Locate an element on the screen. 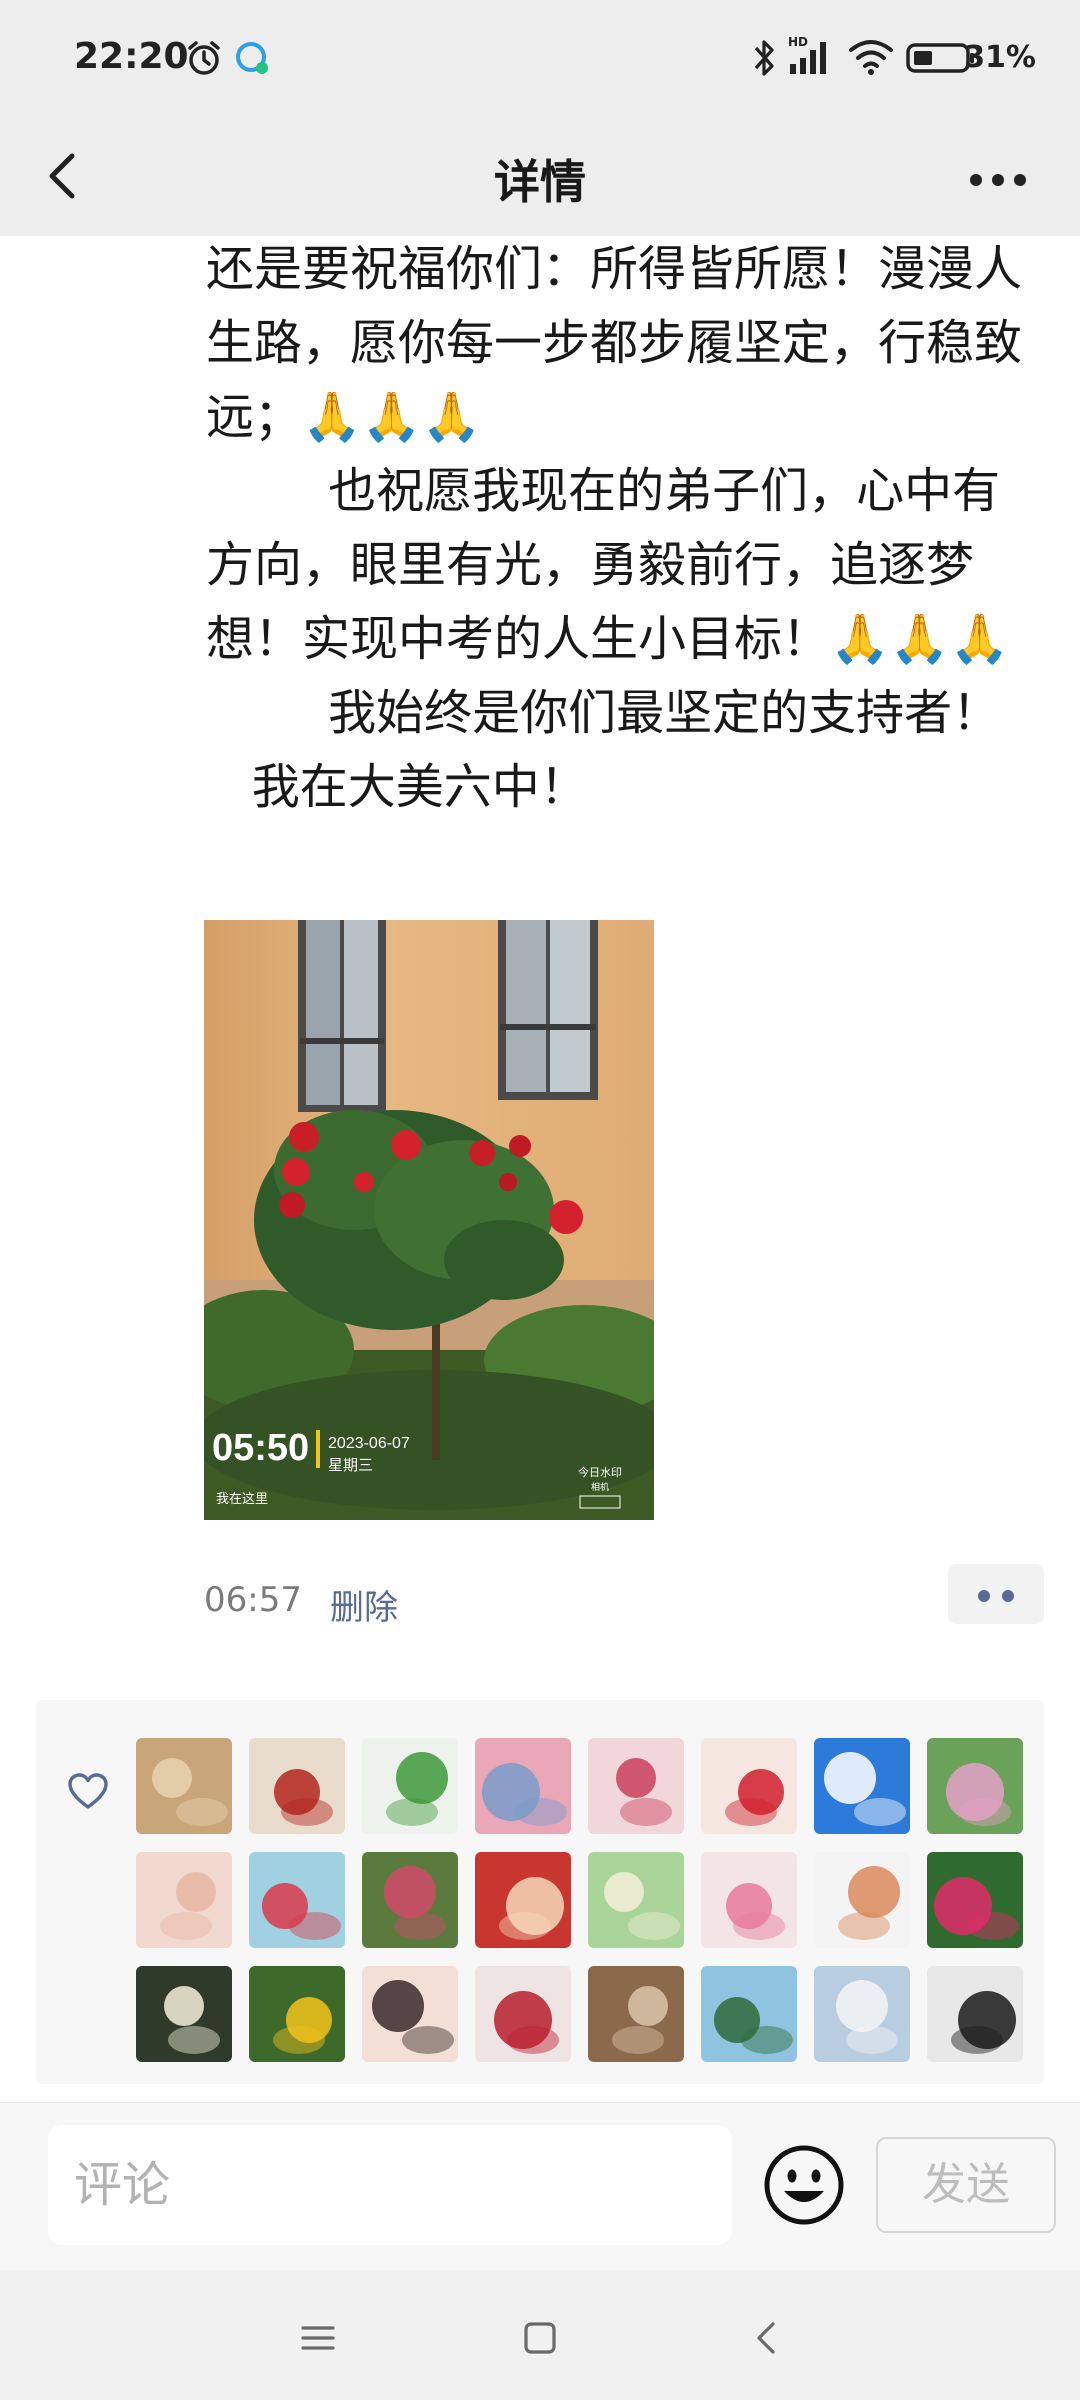 This screenshot has width=1080, height=2400. avatar-girl-in-field is located at coordinates (636, 1900).